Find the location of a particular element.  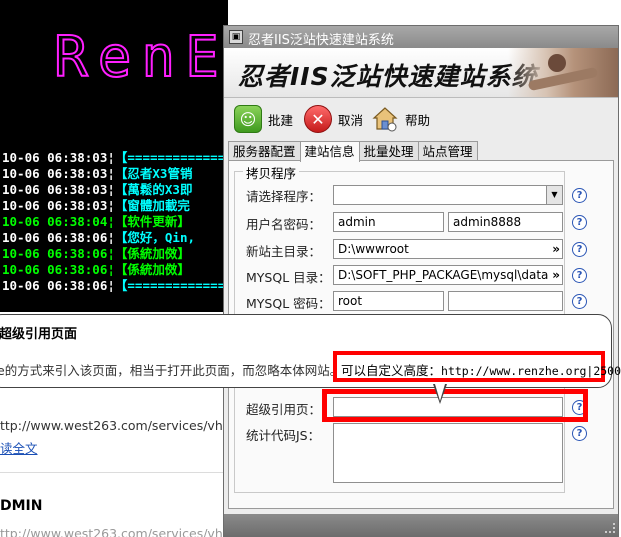

toolbar: ☺ 批建 ✕ 取消 帮助 is located at coordinates (421, 119).